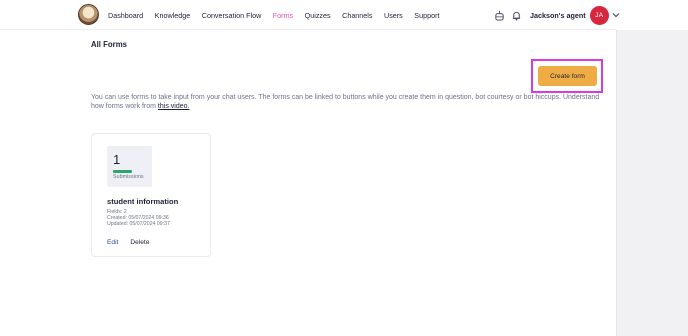 The width and height of the screenshot is (688, 336). What do you see at coordinates (652, 183) in the screenshot?
I see `right-scroll-area` at bounding box center [652, 183].